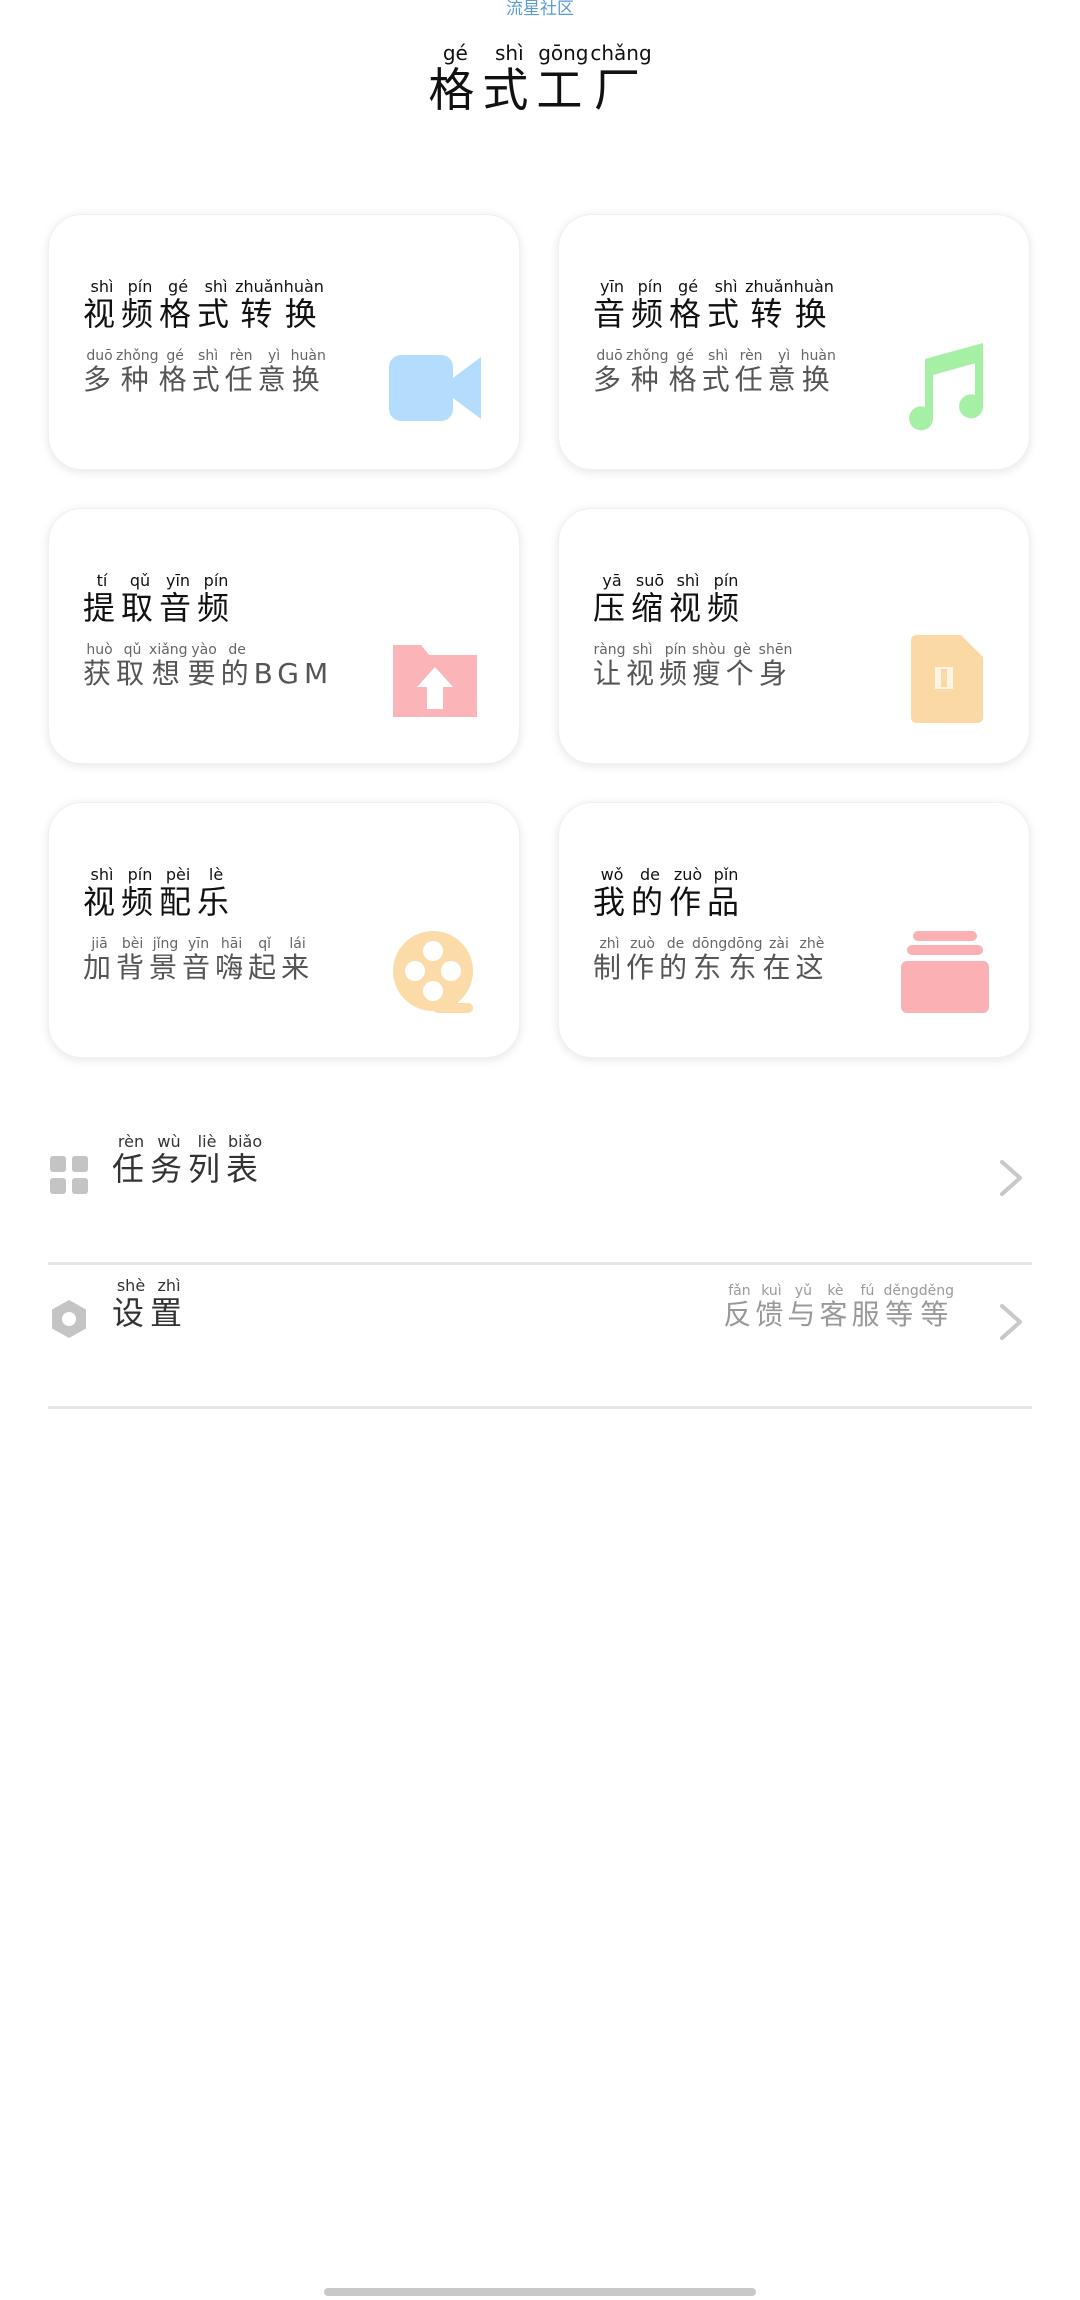 The image size is (1080, 2300). What do you see at coordinates (742, 666) in the screenshot?
I see `hanzi-char: 个gè` at bounding box center [742, 666].